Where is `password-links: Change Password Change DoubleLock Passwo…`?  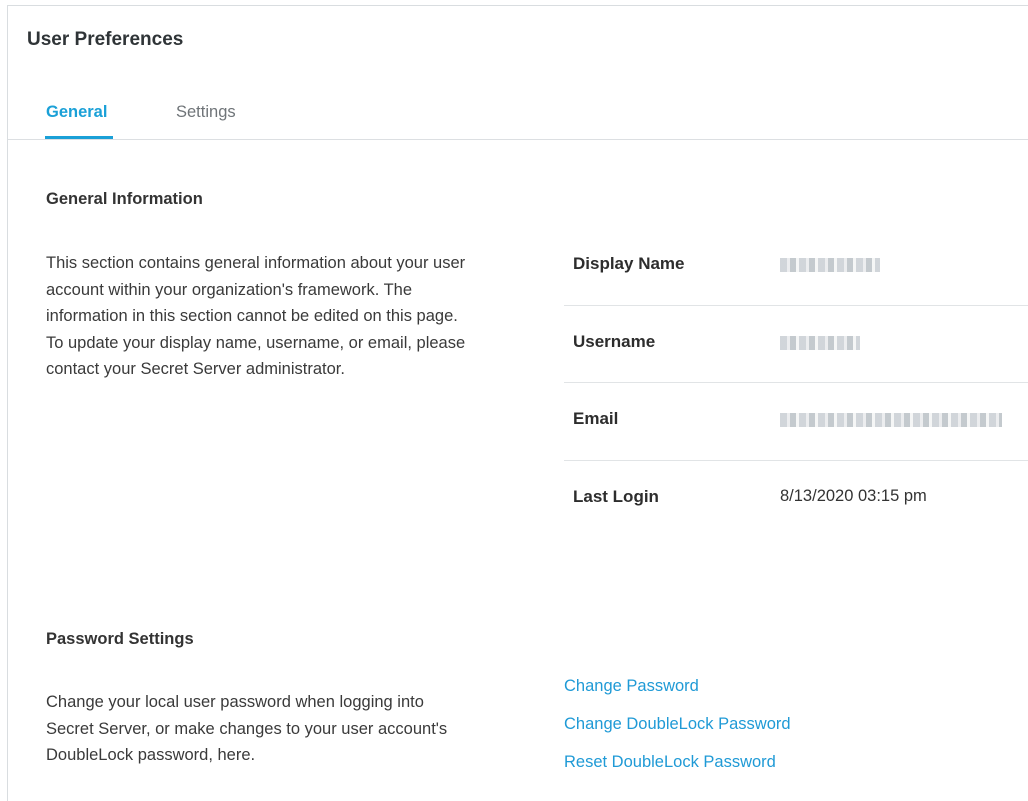
password-links: Change Password Change DoubleLock Passwo… is located at coordinates (677, 733).